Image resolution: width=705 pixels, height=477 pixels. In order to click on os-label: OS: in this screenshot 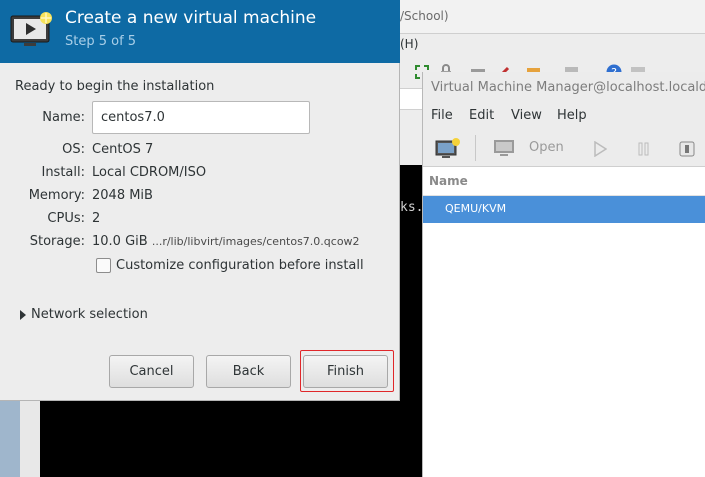, I will do `click(73, 149)`.